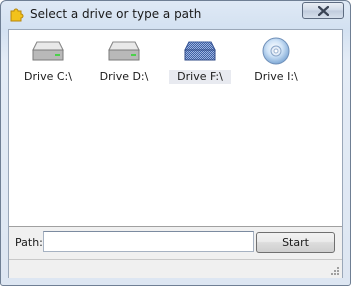  I want to click on drive-item-c: Drive C:\, so click(48, 62).